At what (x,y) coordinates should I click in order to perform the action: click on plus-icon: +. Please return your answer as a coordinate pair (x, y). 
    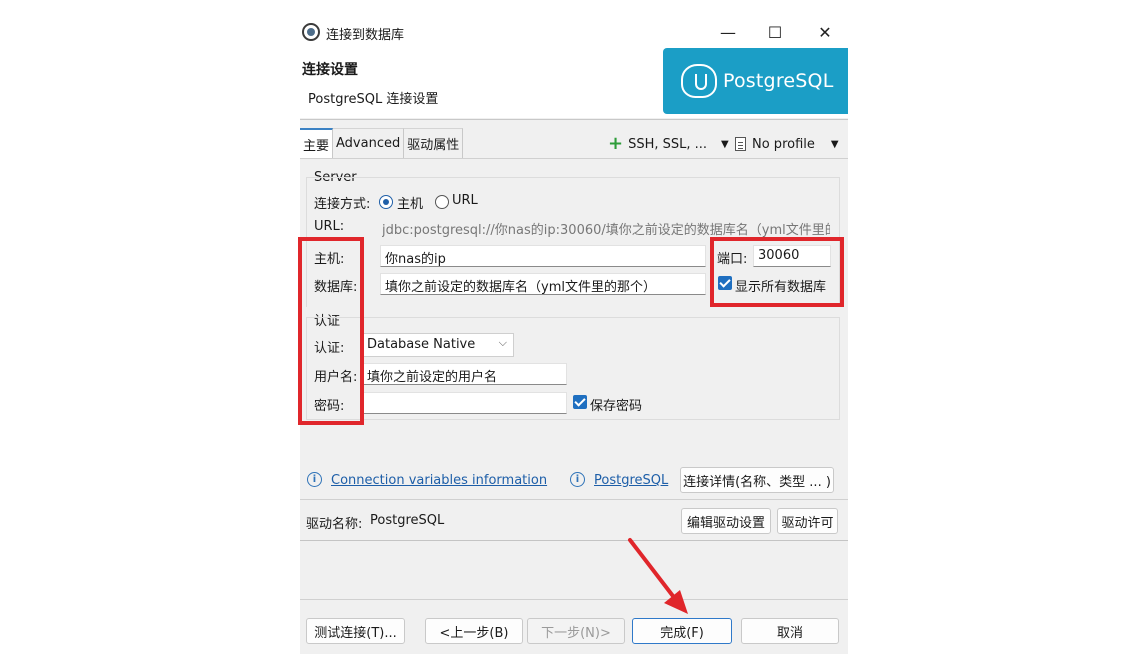
    Looking at the image, I should click on (616, 143).